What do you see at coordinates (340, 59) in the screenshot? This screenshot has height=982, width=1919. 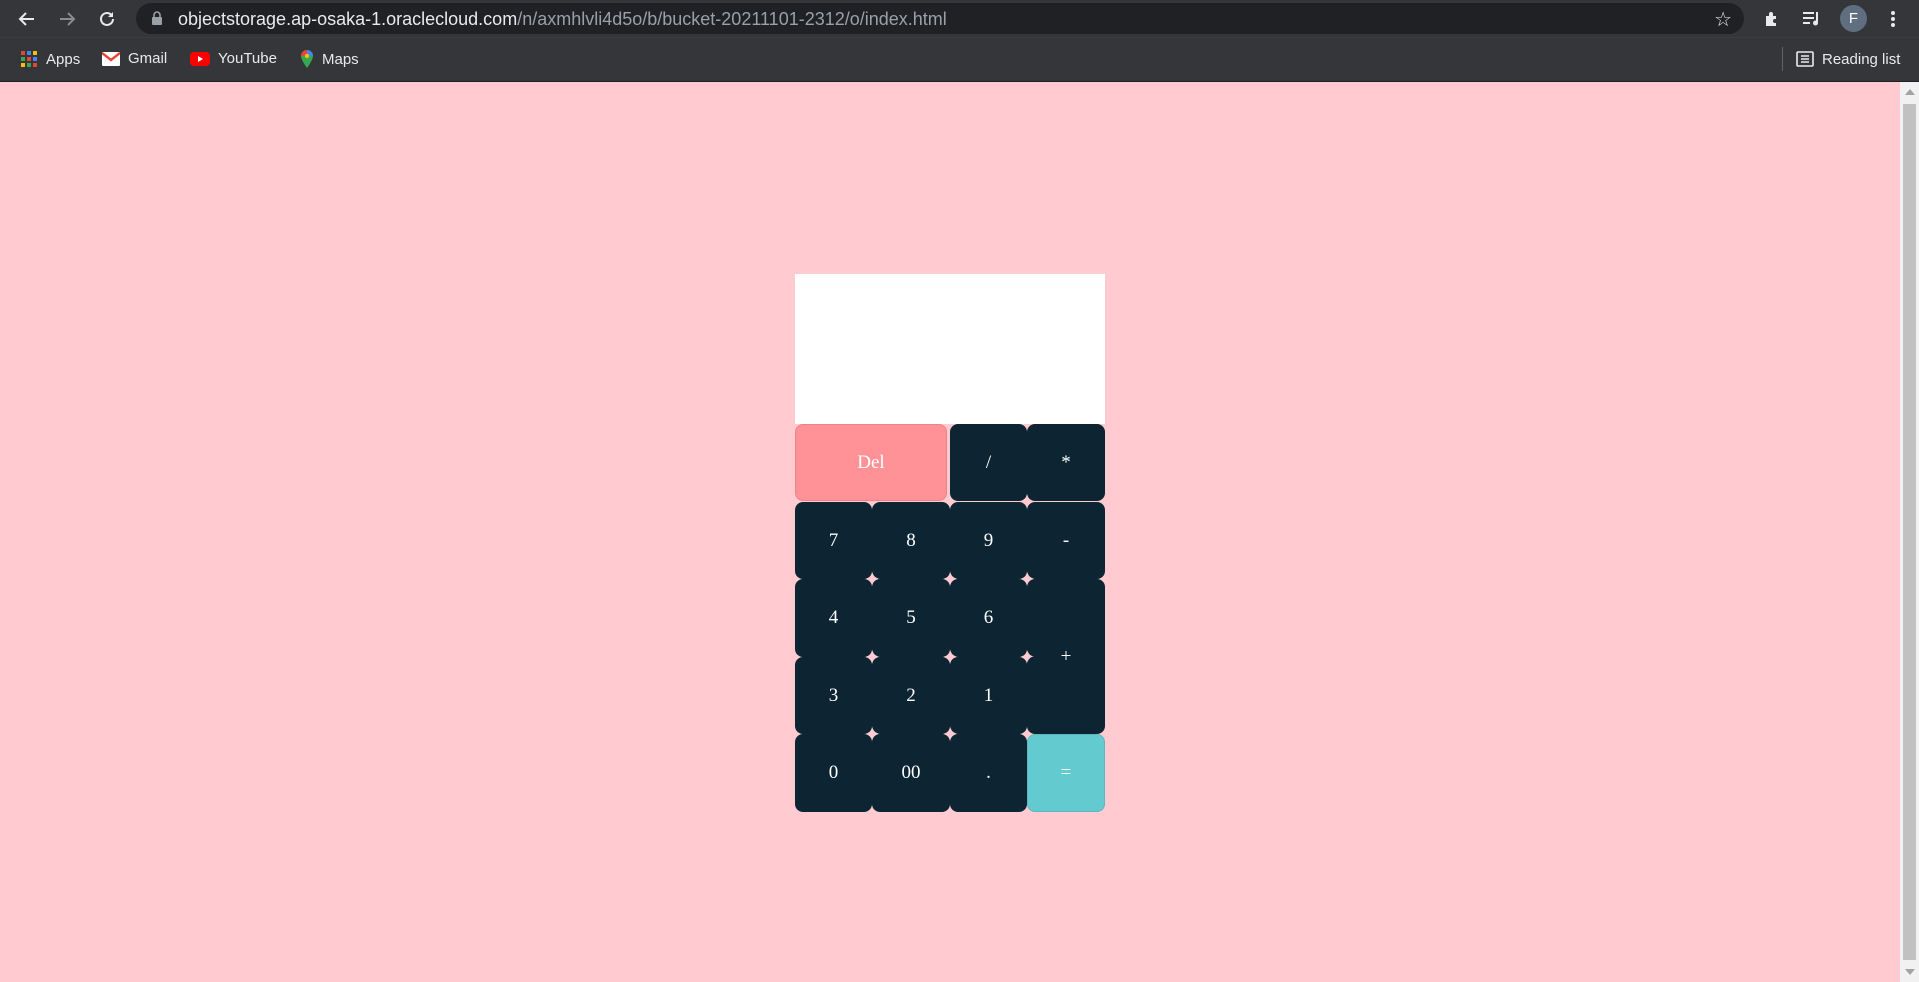 I see `bookmark-maps-label: Maps` at bounding box center [340, 59].